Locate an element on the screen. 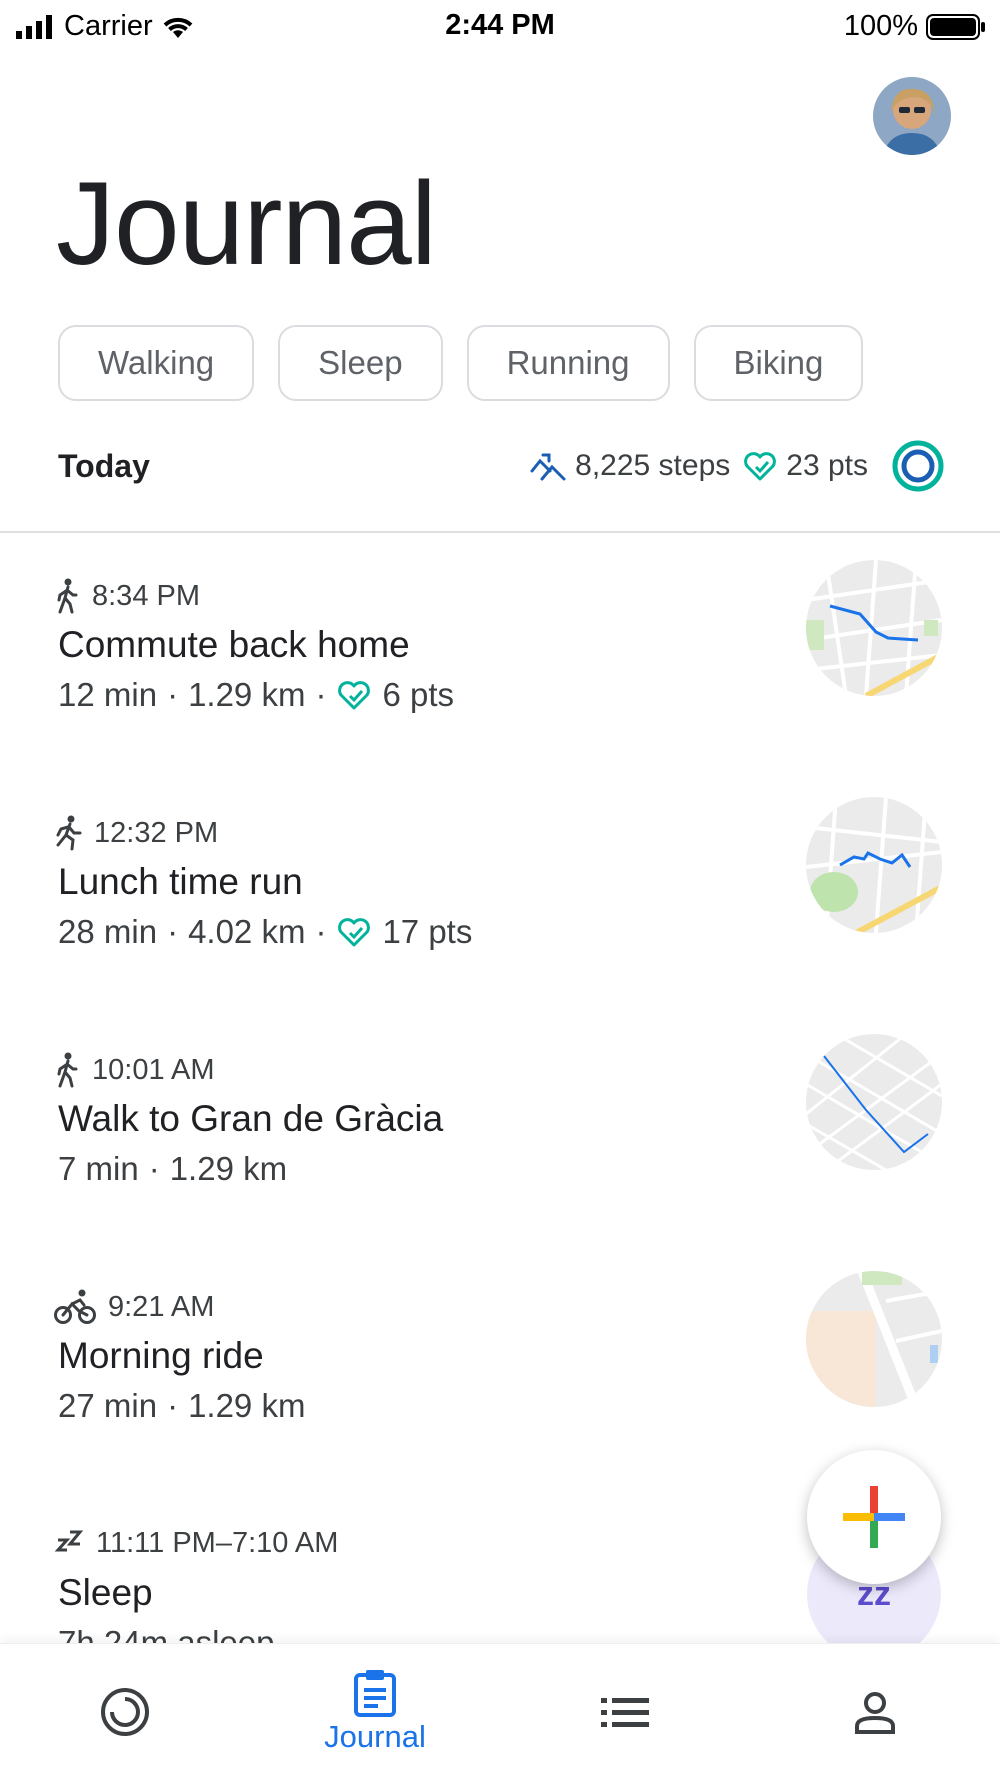 The width and height of the screenshot is (1000, 1778). filter-chips: Walking Sleep Running Biking is located at coordinates (461, 363).